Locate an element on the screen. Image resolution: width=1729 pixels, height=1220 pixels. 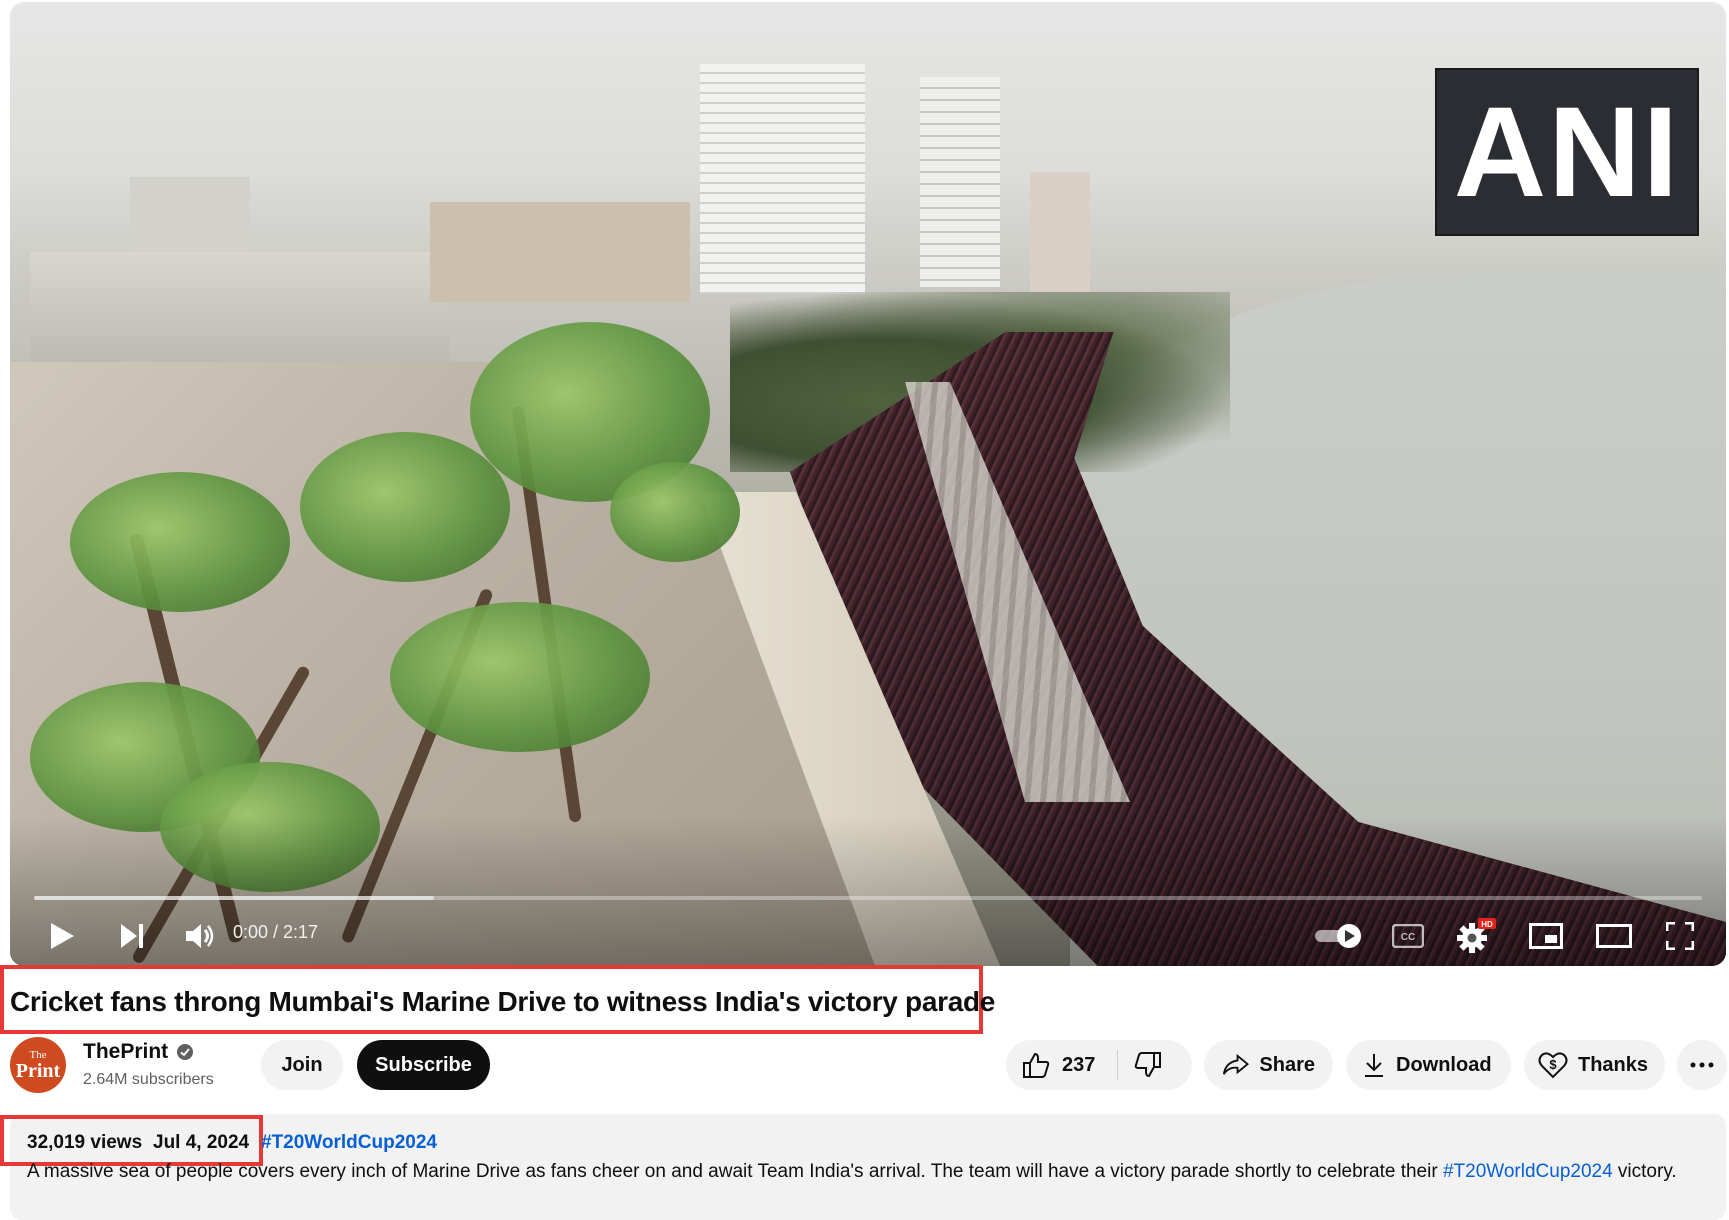
next-icon is located at coordinates (132, 936).